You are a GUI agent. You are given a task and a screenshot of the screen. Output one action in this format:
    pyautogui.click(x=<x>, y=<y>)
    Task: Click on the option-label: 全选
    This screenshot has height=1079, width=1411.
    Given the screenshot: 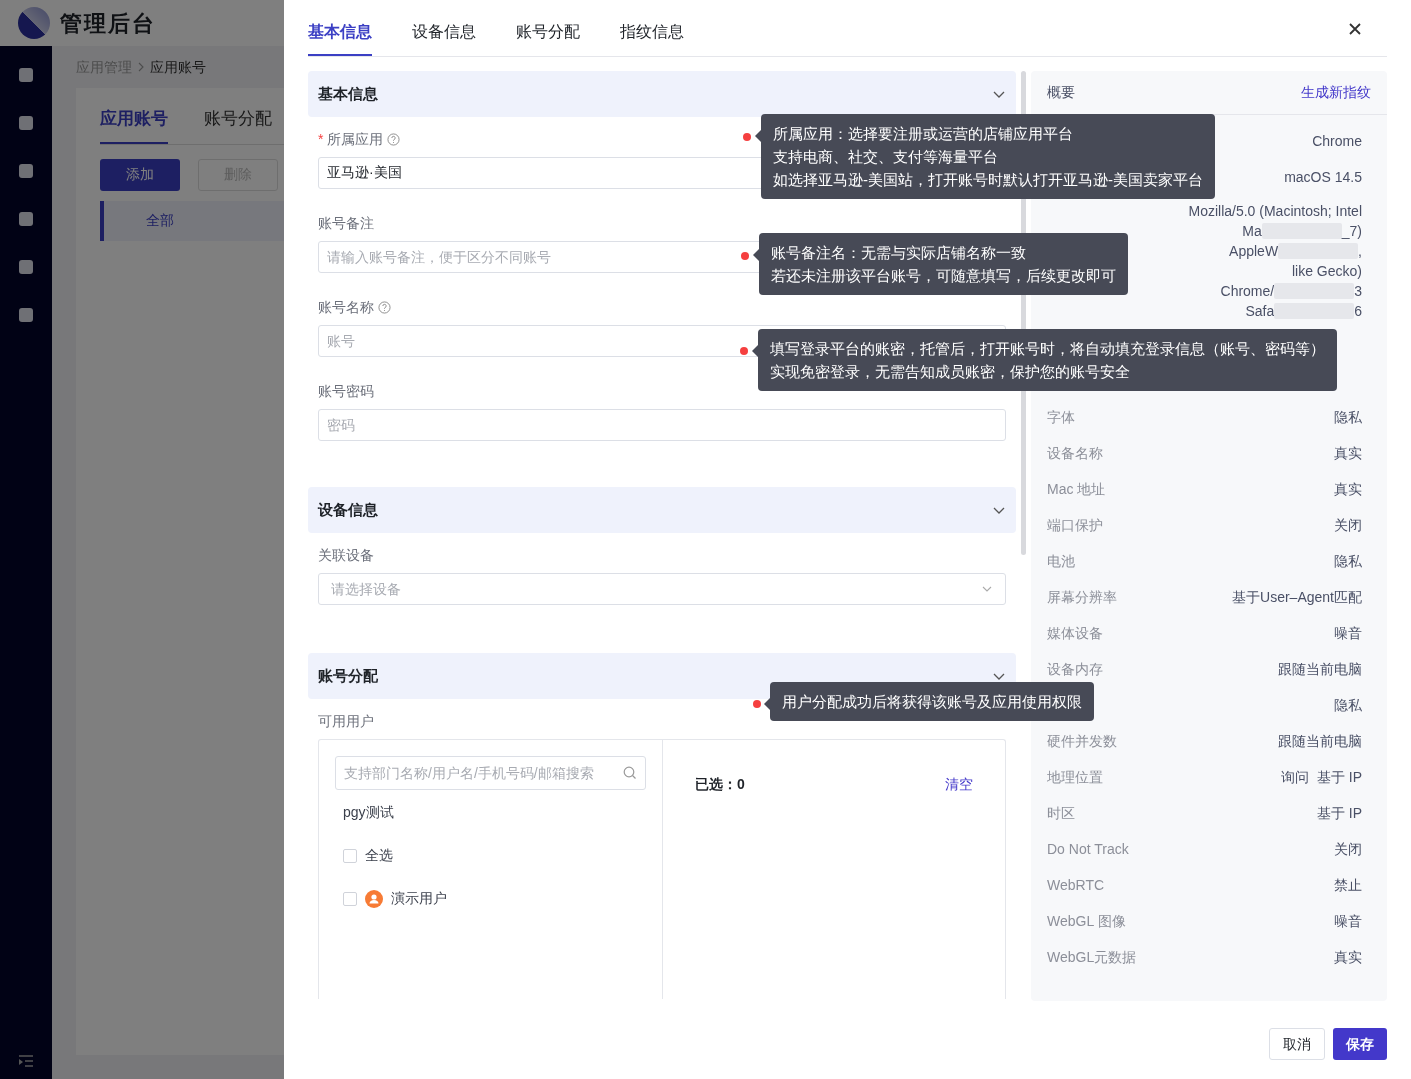 What is the action you would take?
    pyautogui.click(x=379, y=855)
    